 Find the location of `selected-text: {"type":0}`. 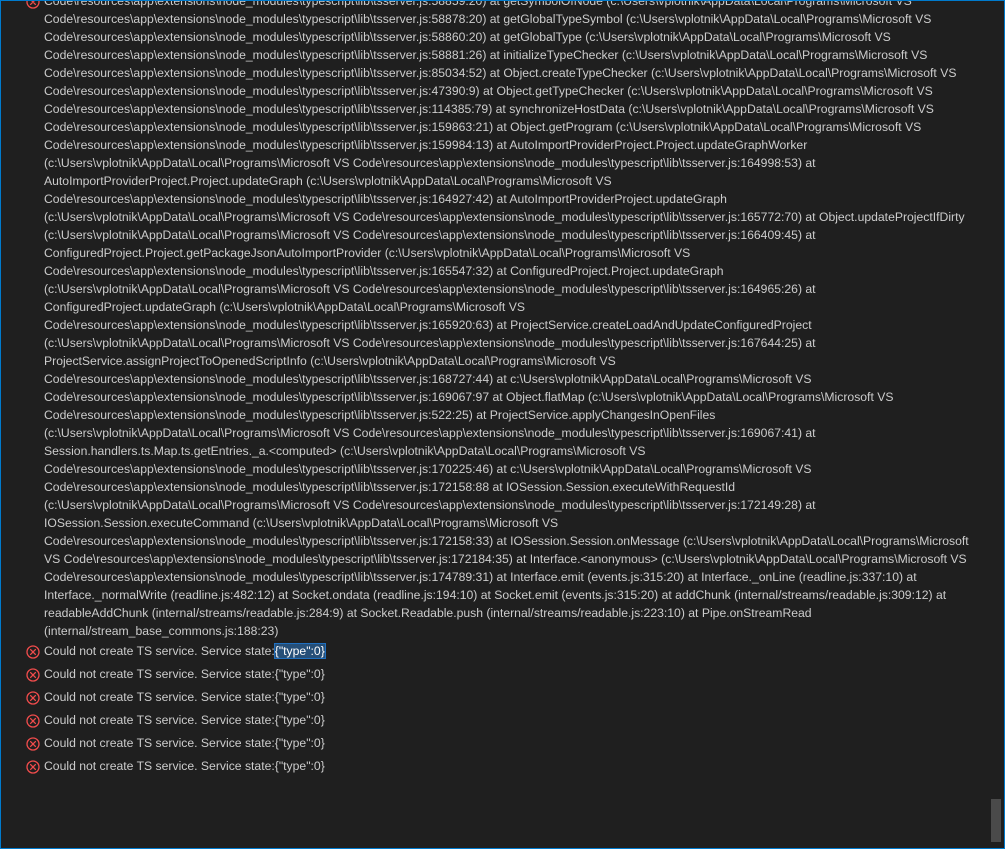

selected-text: {"type":0} is located at coordinates (299, 651).